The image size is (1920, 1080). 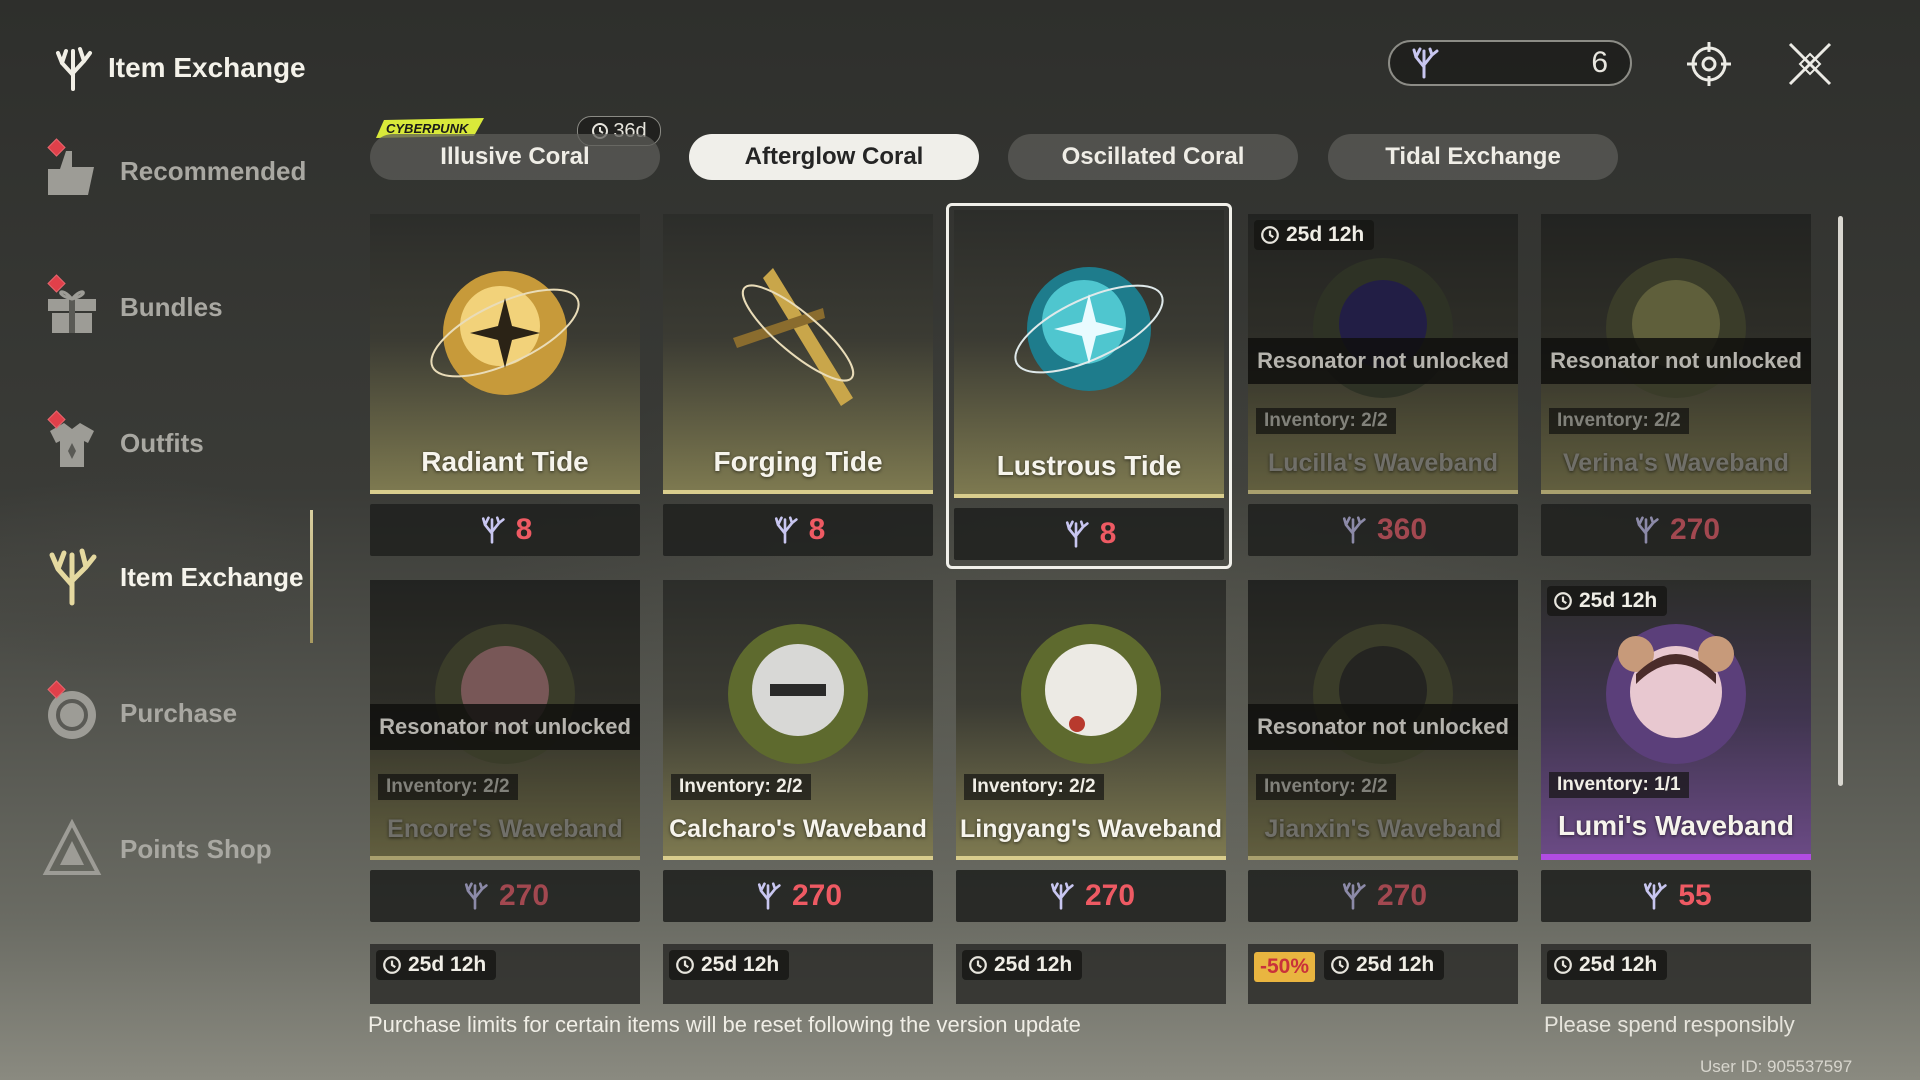 What do you see at coordinates (162, 442) in the screenshot?
I see `sidebar-item-label: Outfits` at bounding box center [162, 442].